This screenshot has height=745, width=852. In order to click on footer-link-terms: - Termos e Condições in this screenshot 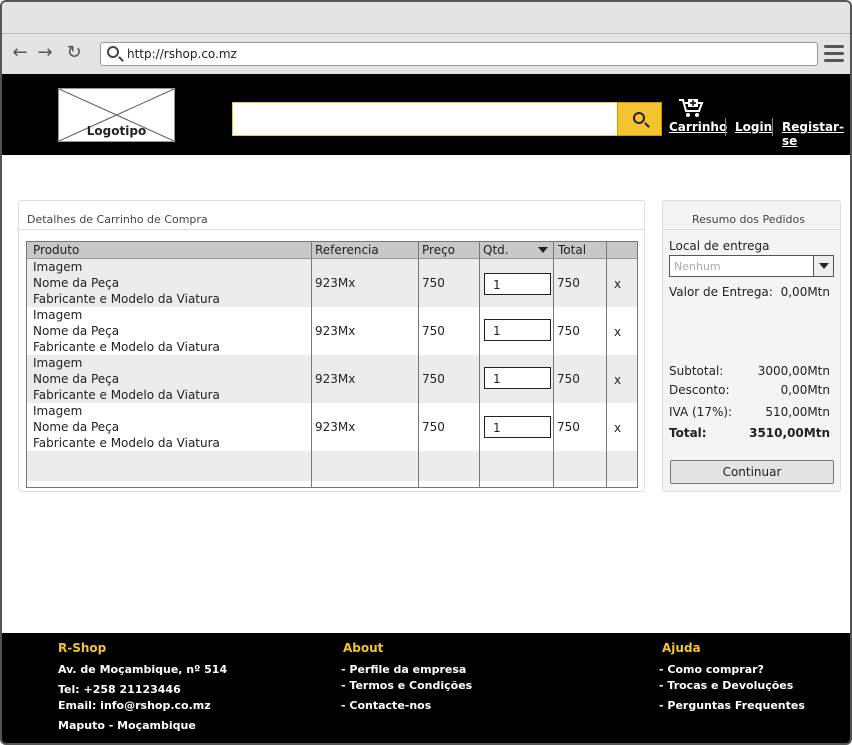, I will do `click(406, 685)`.